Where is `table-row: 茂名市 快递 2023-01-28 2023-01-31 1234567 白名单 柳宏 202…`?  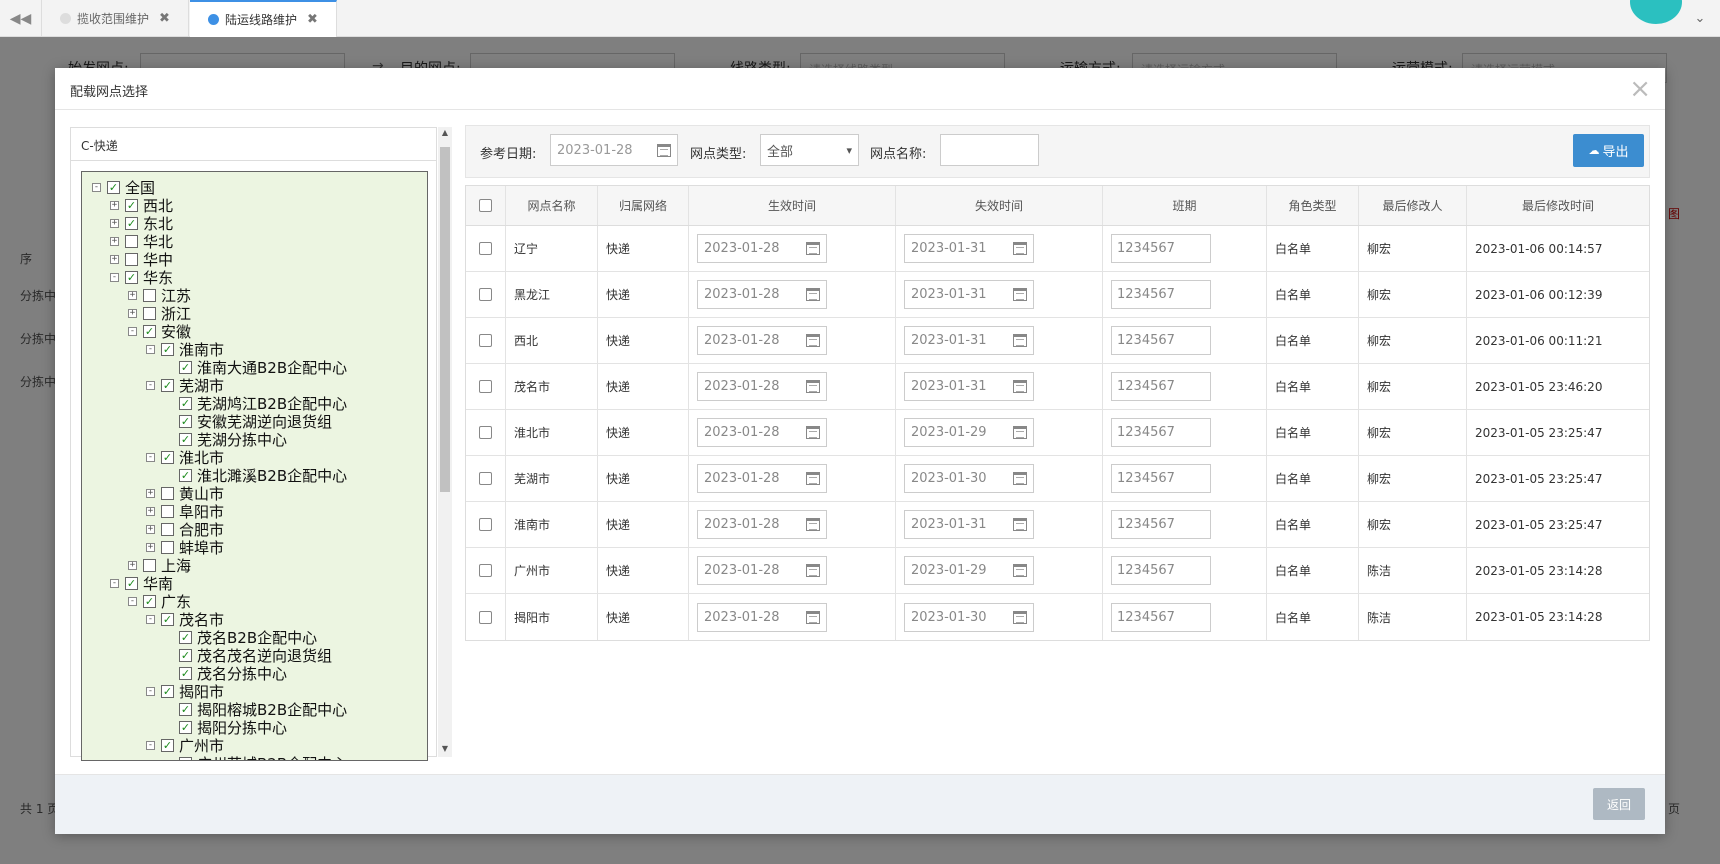 table-row: 茂名市 快递 2023-01-28 2023-01-31 1234567 白名单 柳宏 202… is located at coordinates (1057, 387).